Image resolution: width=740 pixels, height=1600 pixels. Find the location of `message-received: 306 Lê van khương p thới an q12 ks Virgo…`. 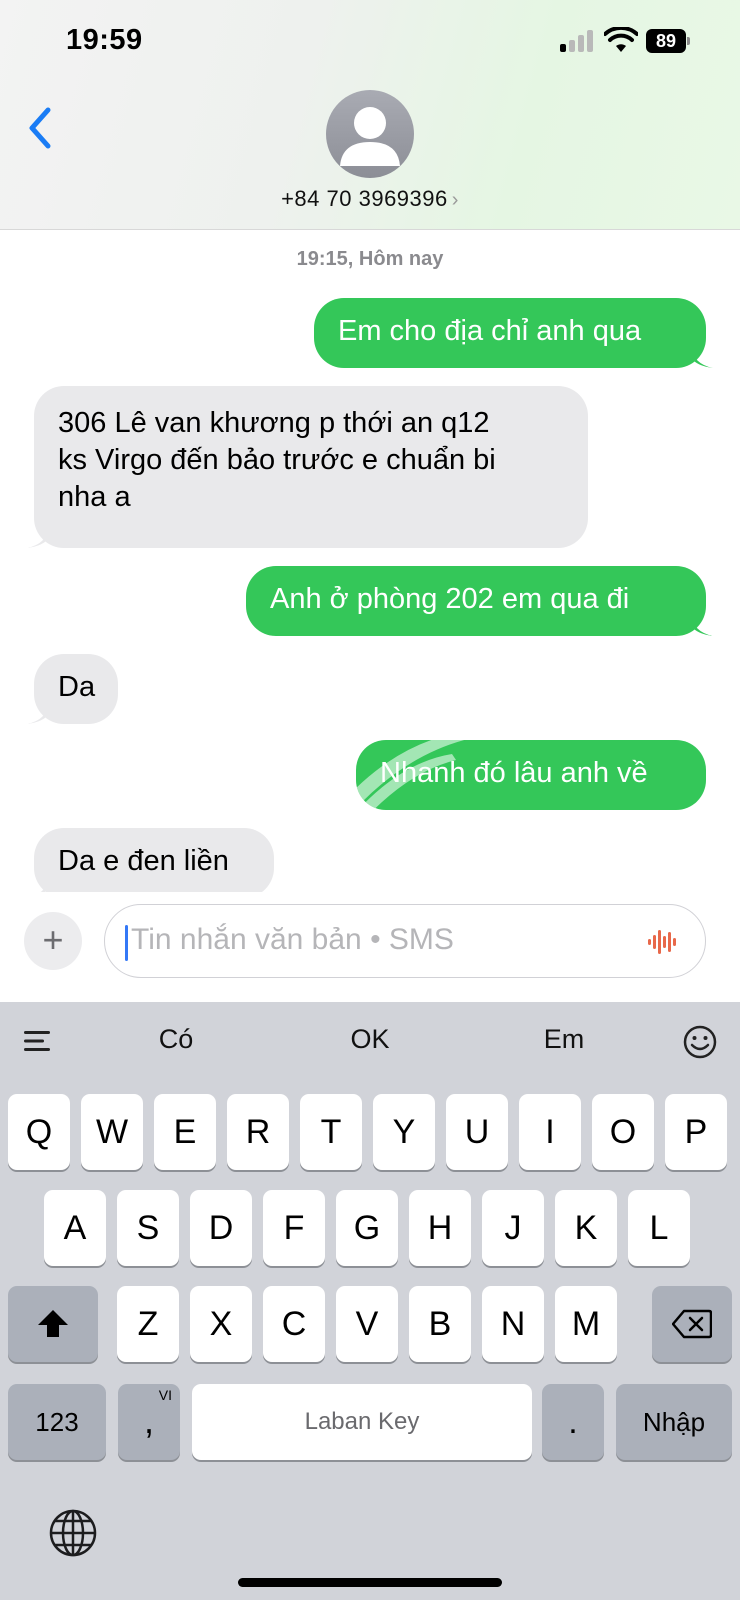

message-received: 306 Lê van khương p thới an q12 ks Virgo… is located at coordinates (307, 467).